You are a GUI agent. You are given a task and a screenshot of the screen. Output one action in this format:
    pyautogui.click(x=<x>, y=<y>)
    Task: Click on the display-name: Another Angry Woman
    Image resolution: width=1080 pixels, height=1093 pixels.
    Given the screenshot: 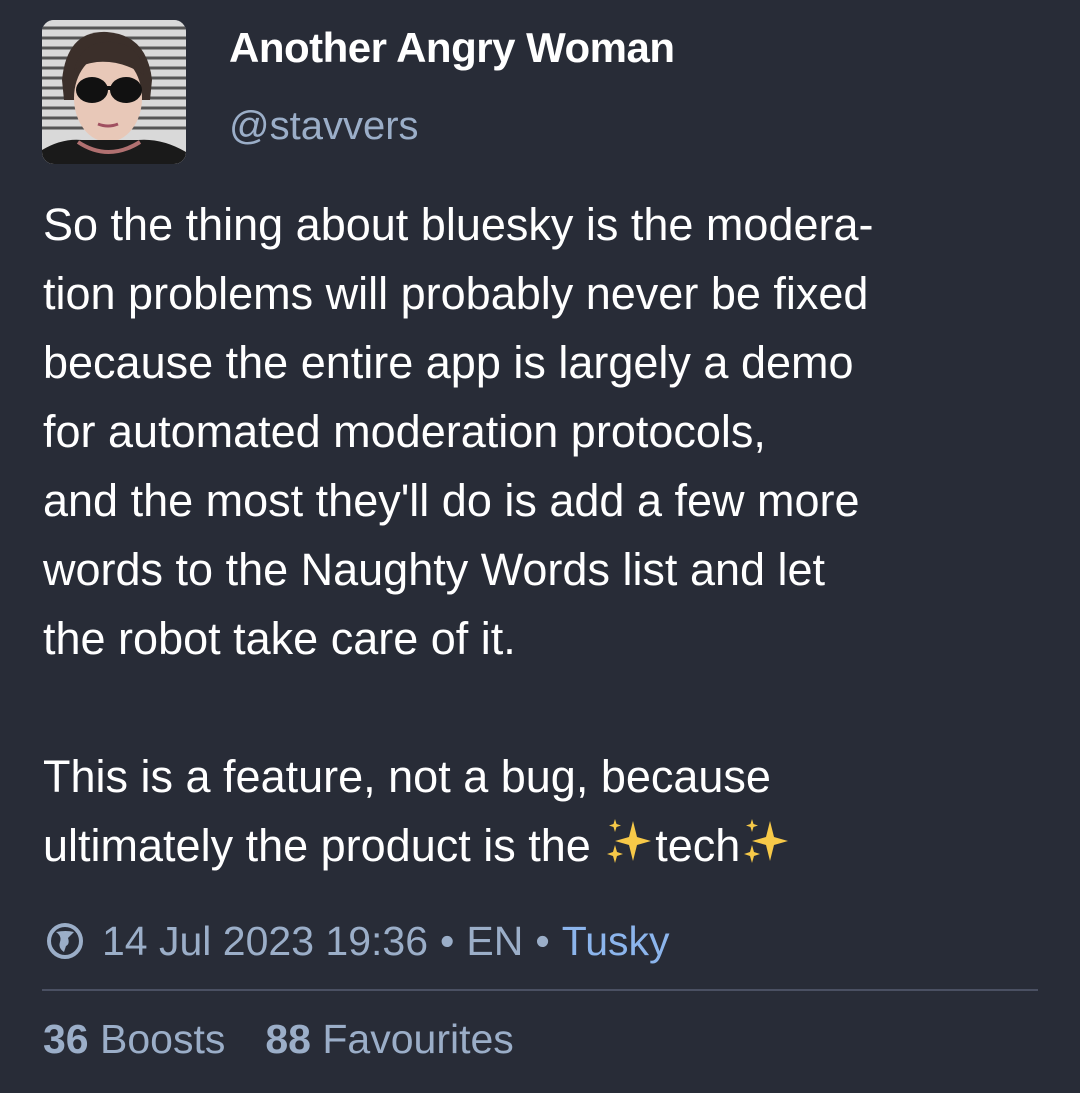 What is the action you would take?
    pyautogui.click(x=452, y=48)
    